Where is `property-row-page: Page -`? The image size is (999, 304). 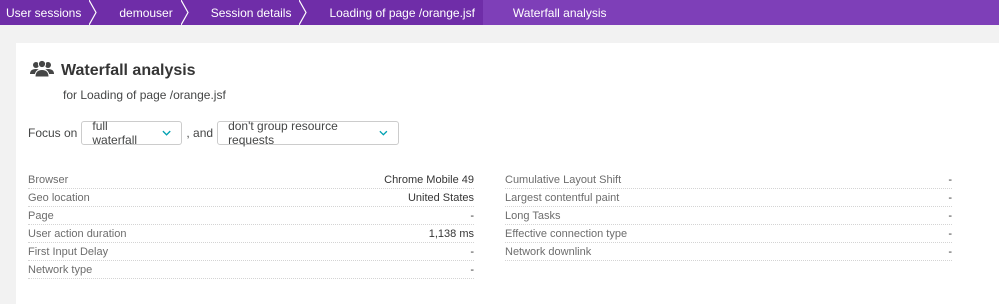
property-row-page: Page - is located at coordinates (251, 216).